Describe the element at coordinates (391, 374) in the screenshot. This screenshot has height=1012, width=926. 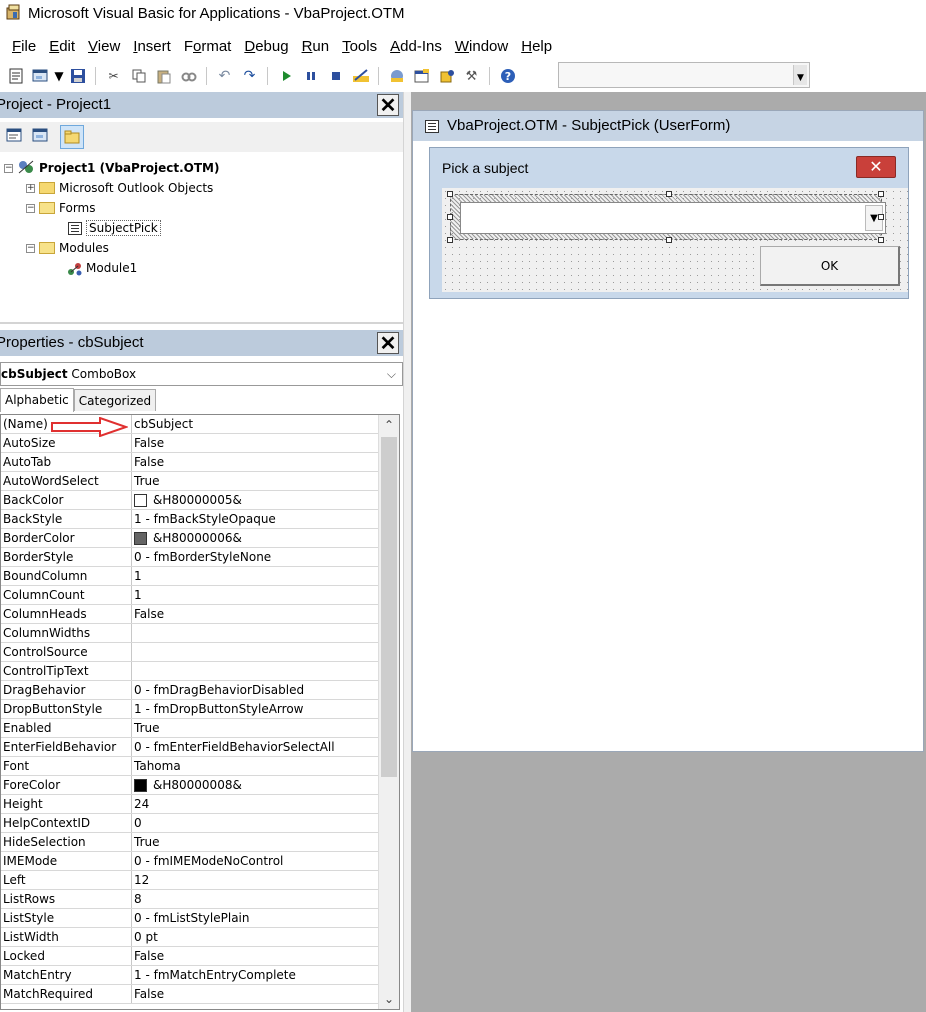
I see `chevron-down-icon: ⌵` at that location.